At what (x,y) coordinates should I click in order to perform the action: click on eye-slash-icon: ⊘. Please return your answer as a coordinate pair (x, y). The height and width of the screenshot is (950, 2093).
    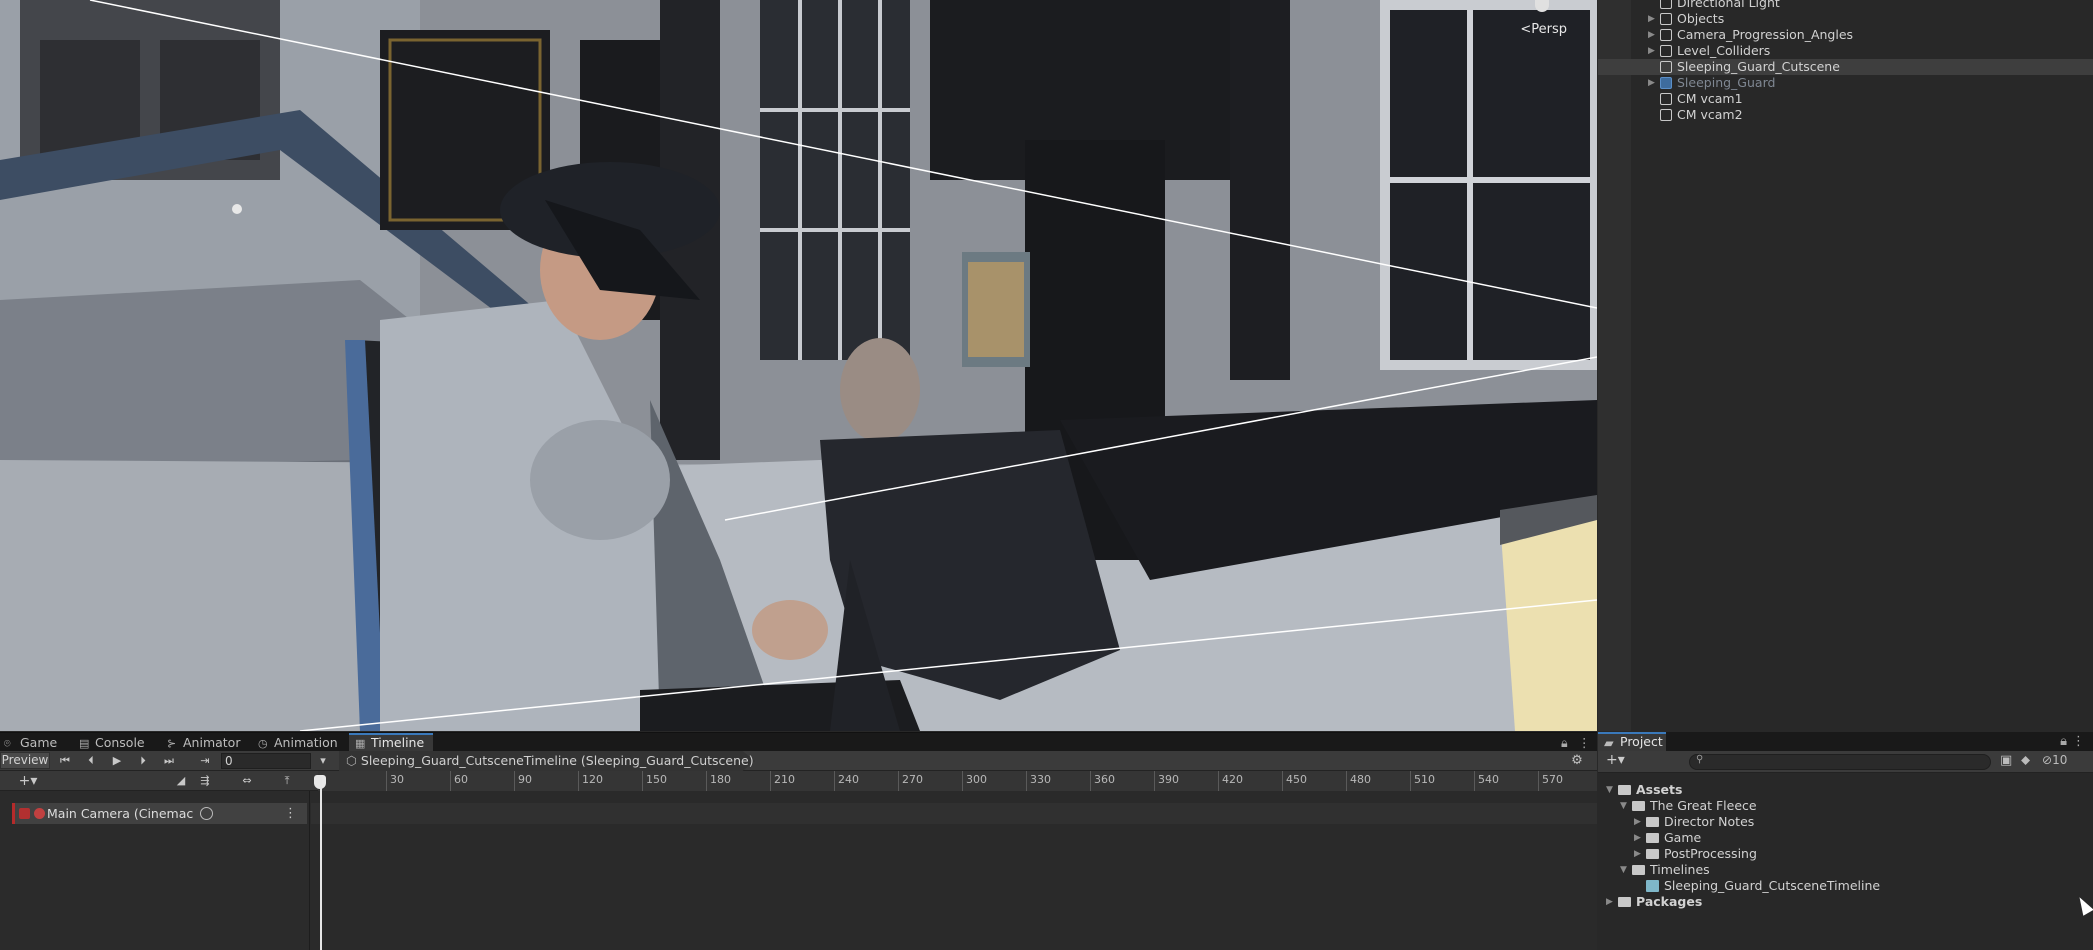
    Looking at the image, I should click on (2047, 760).